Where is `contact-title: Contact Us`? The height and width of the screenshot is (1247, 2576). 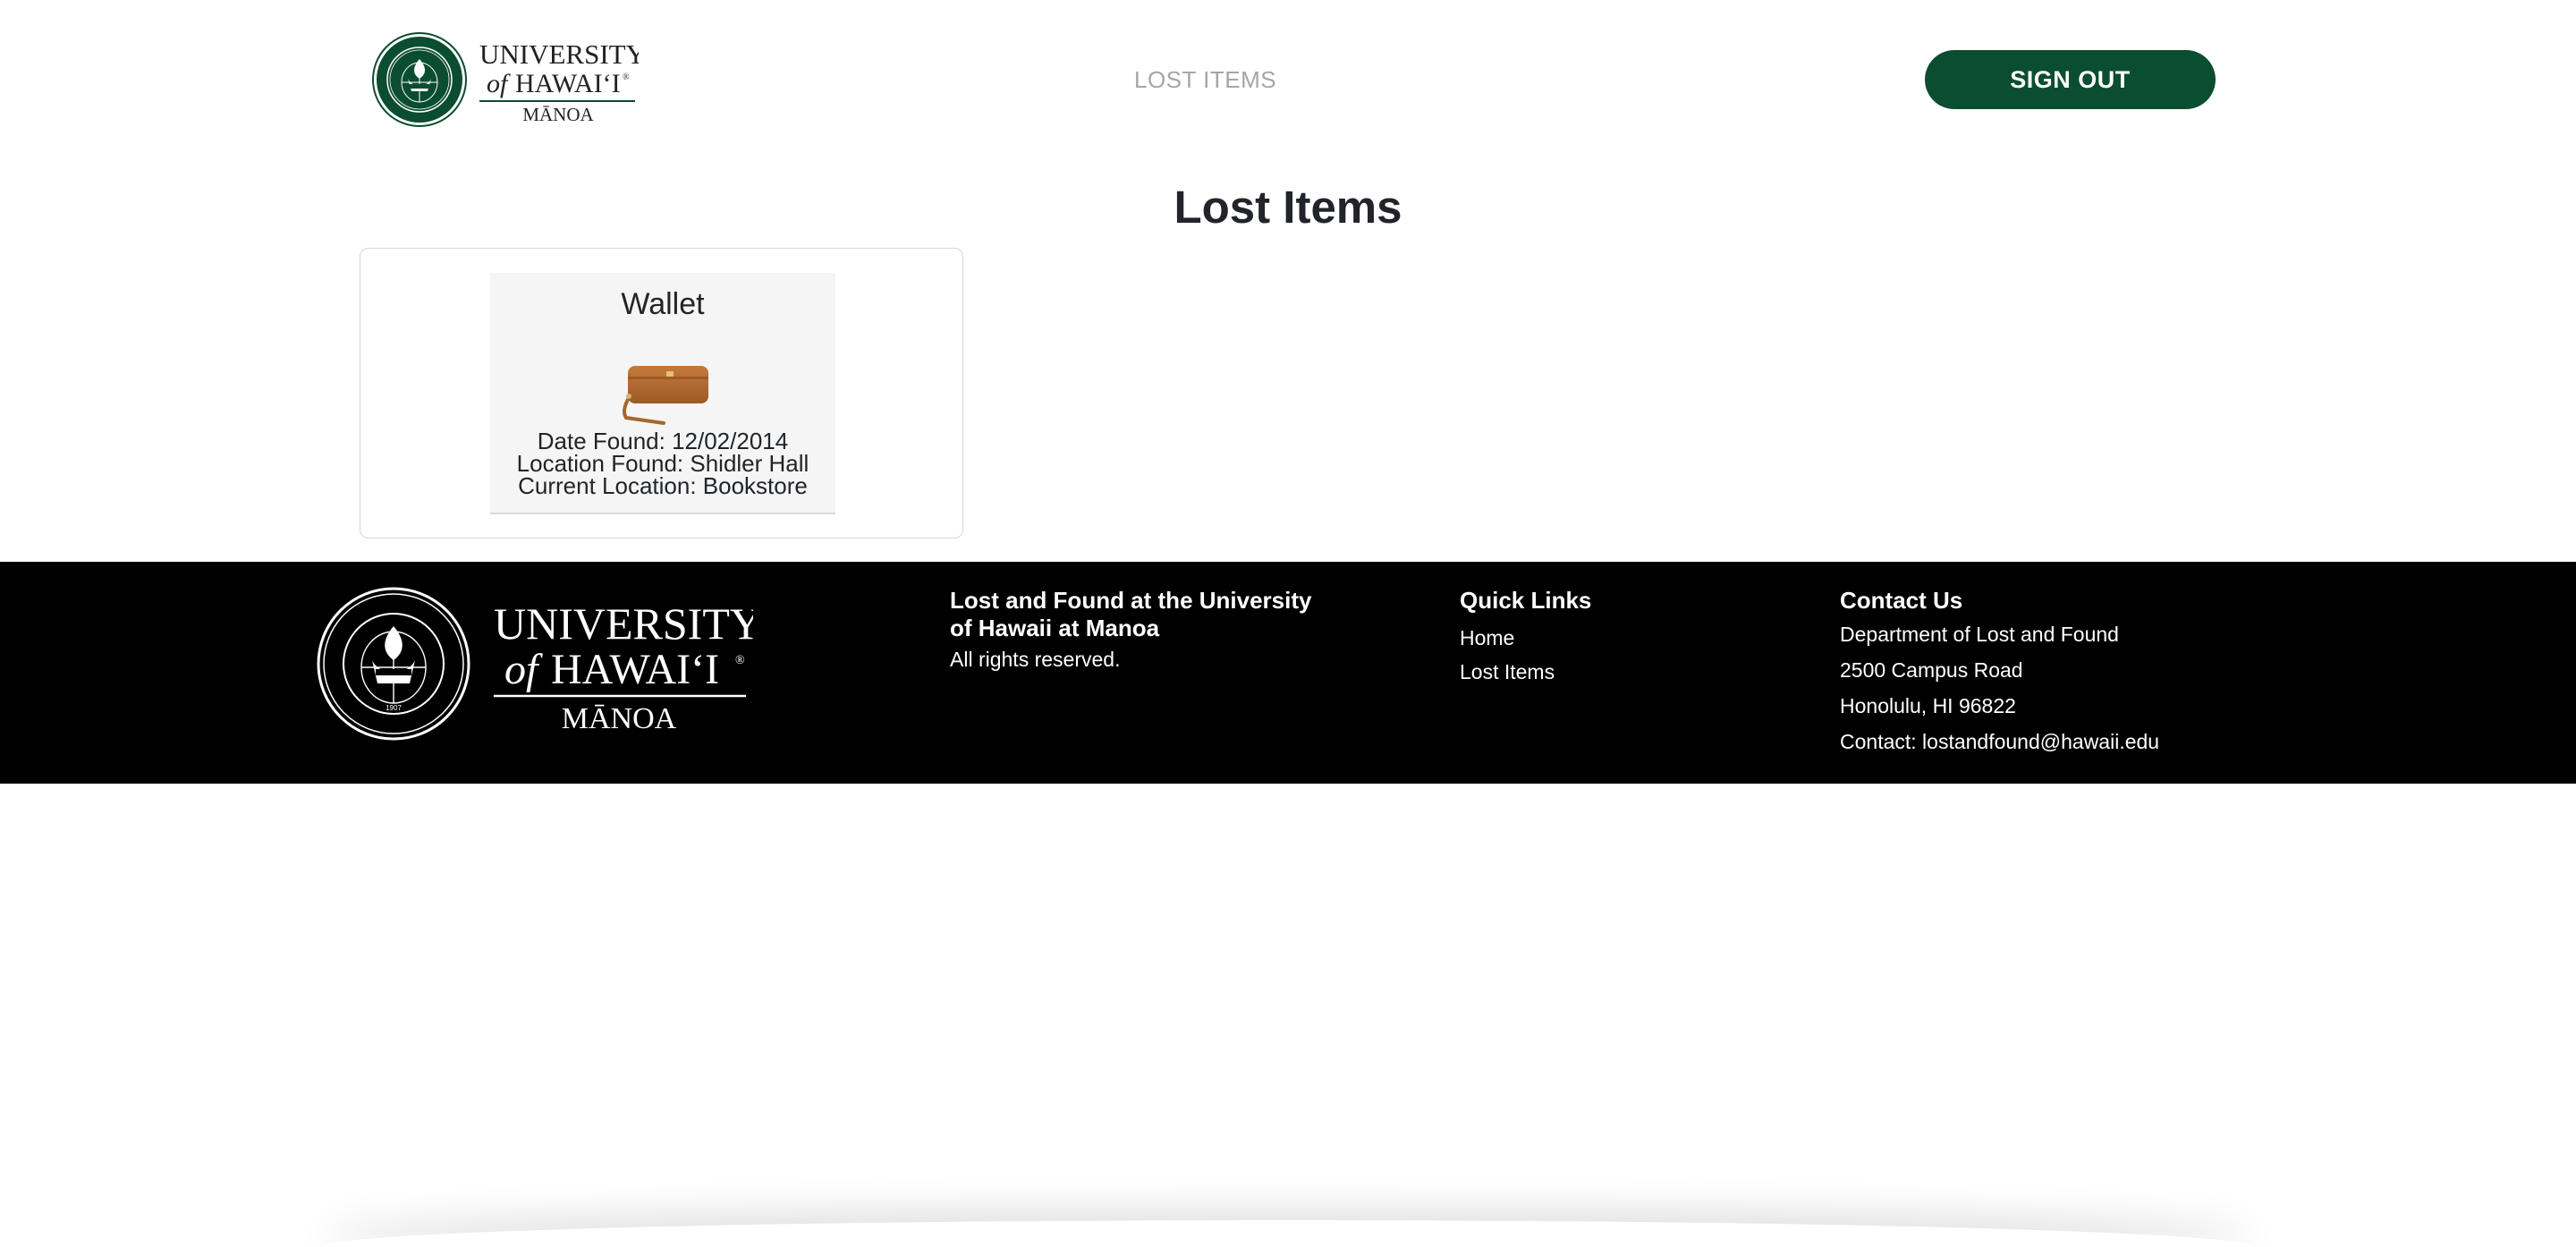 contact-title: Contact Us is located at coordinates (1901, 600).